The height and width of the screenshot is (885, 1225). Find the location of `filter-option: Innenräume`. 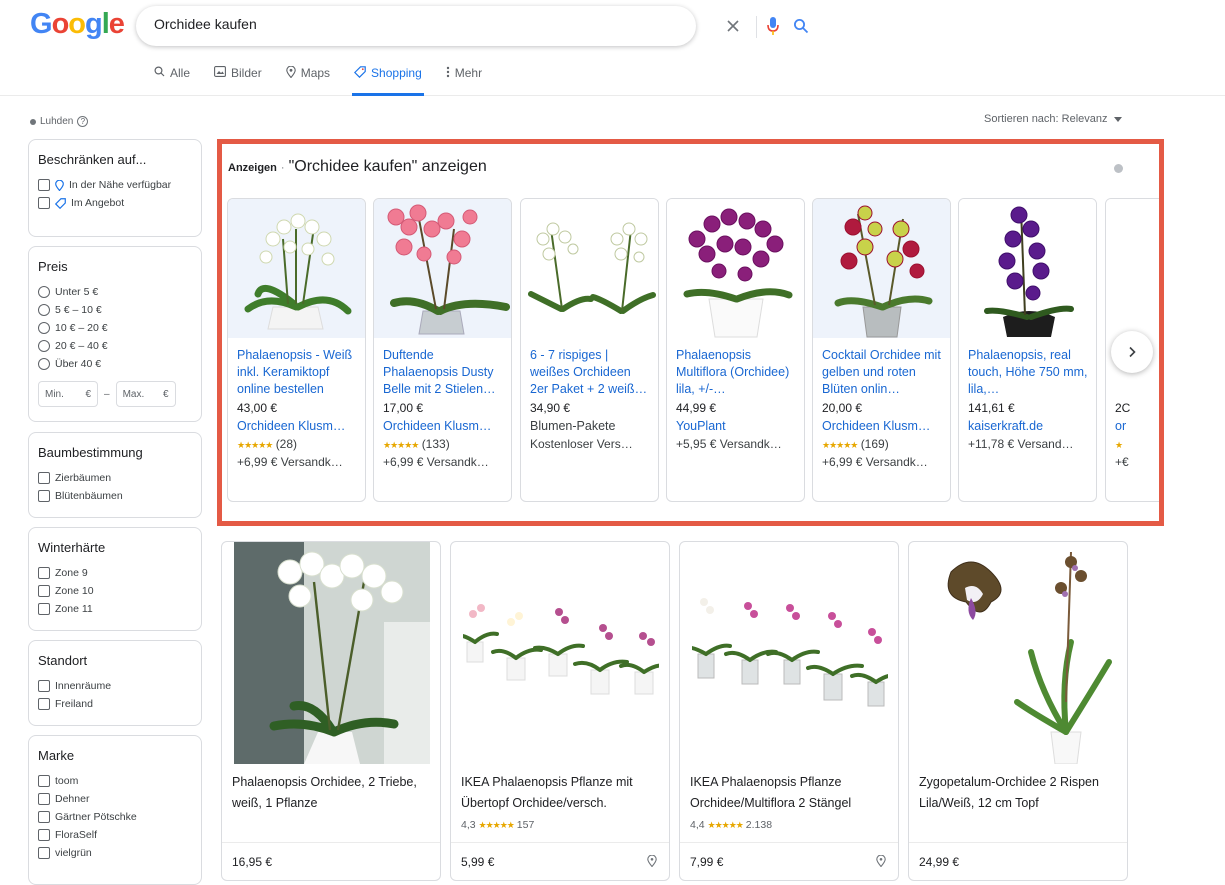

filter-option: Innenräume is located at coordinates (115, 686).